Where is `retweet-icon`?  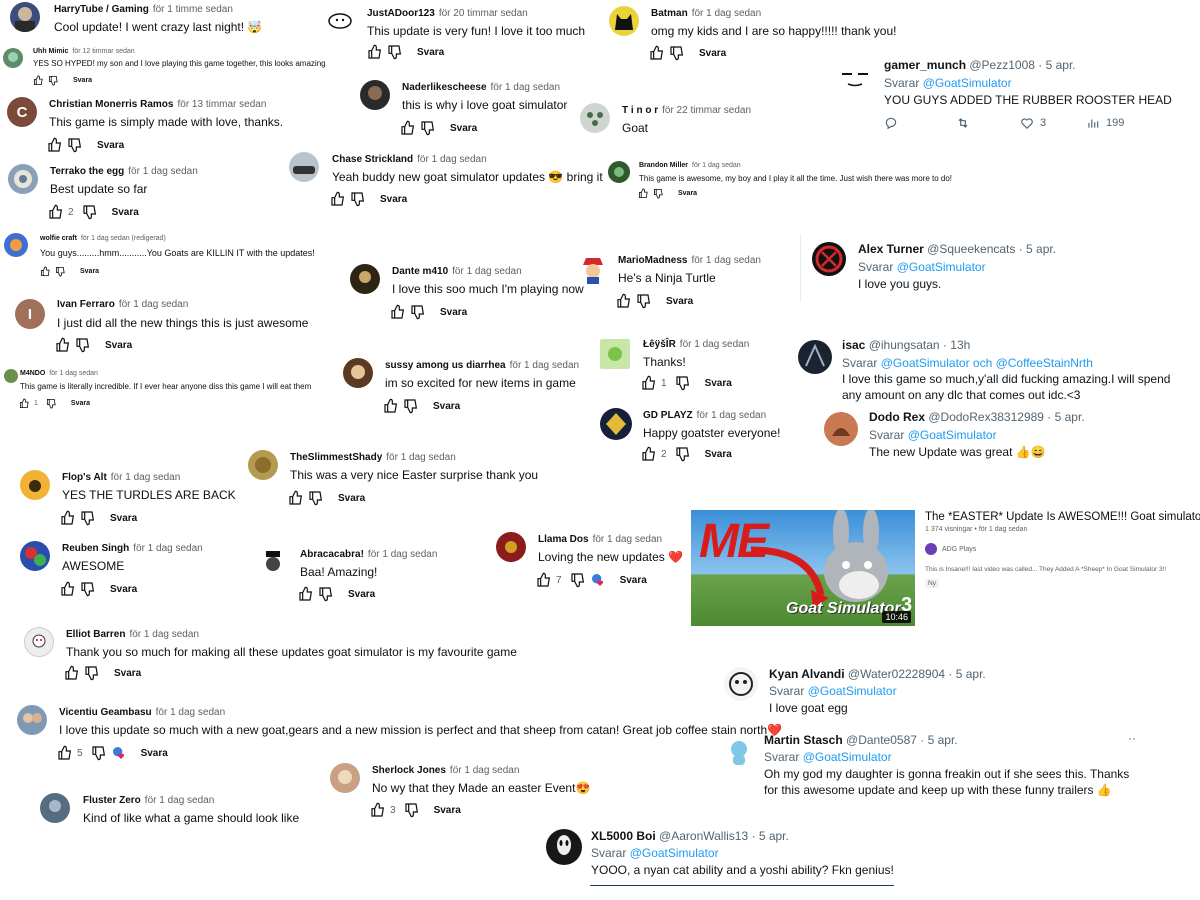 retweet-icon is located at coordinates (963, 123).